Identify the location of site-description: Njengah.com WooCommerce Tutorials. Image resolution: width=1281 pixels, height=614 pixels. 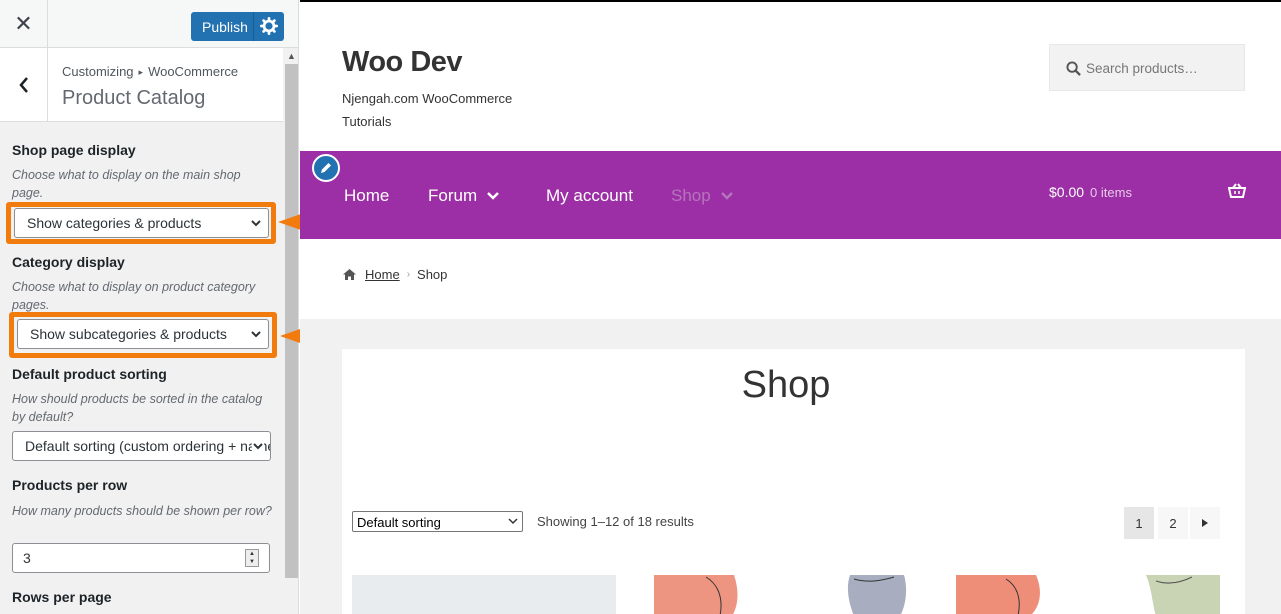
(427, 110).